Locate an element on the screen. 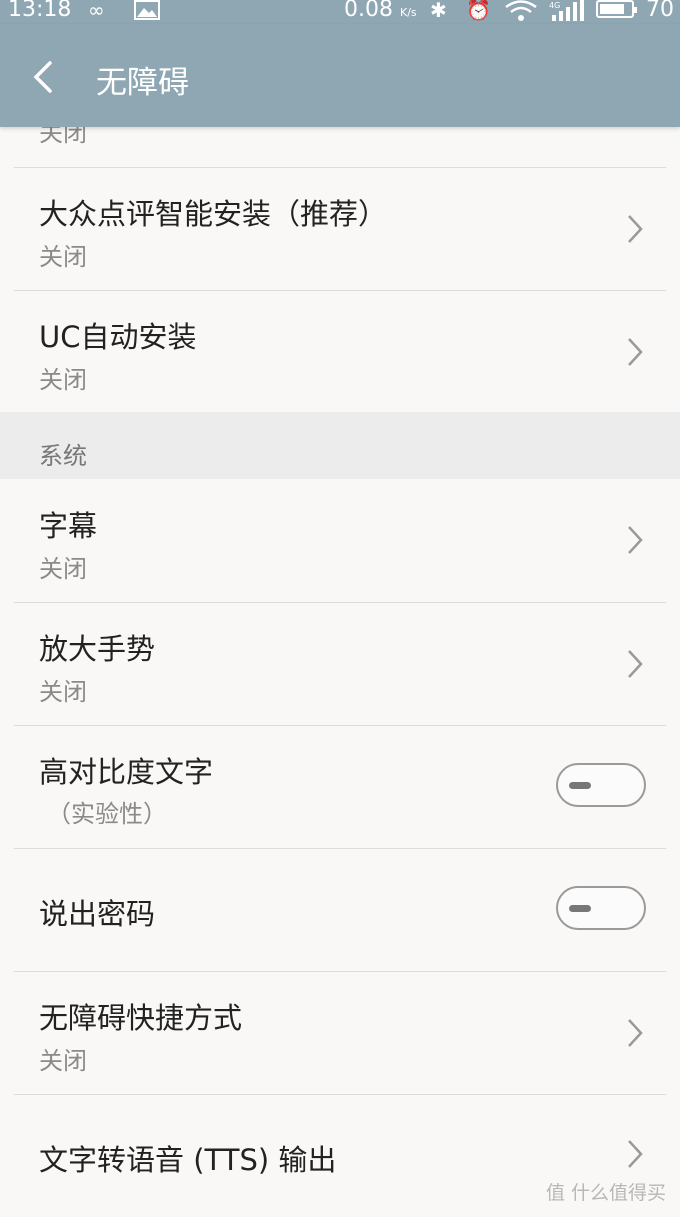  list-item-subtitle: （实验性） is located at coordinates (107, 814).